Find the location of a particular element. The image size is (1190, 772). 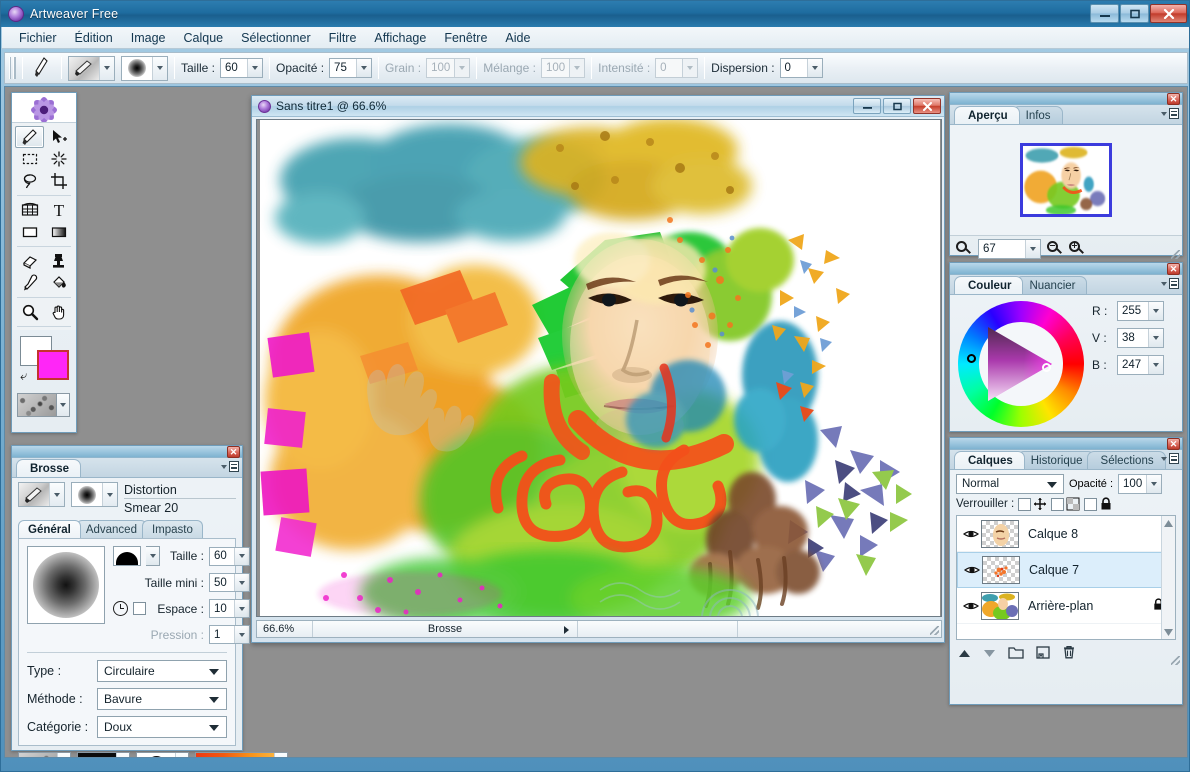

zoom-tool is located at coordinates (29, 312).